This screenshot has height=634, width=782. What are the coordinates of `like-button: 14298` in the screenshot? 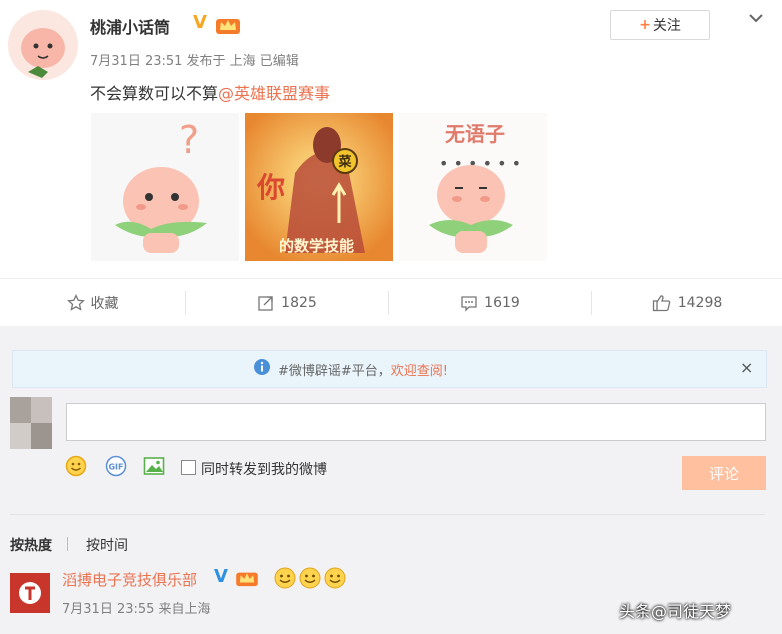 It's located at (687, 303).